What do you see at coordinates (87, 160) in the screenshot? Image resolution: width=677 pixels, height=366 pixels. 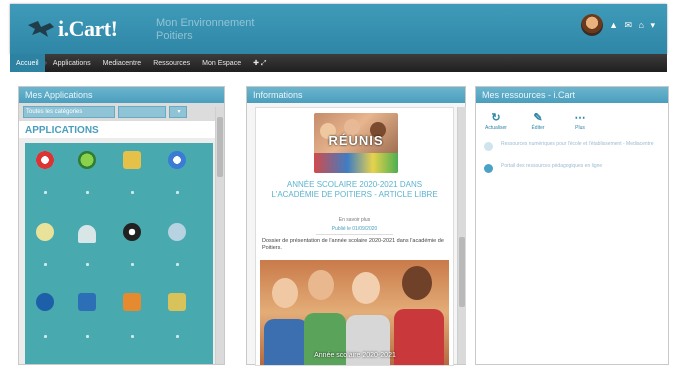 I see `app-green-icon` at bounding box center [87, 160].